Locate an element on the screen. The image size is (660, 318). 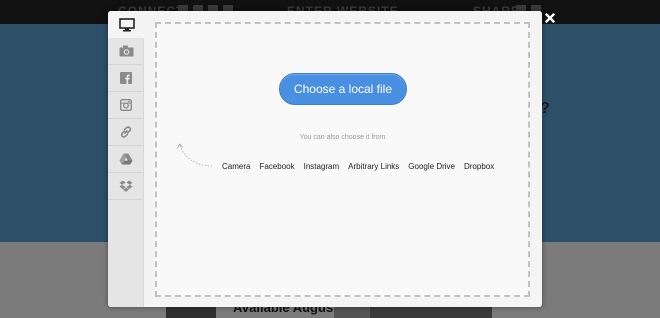
dropbox-icon is located at coordinates (126, 186).